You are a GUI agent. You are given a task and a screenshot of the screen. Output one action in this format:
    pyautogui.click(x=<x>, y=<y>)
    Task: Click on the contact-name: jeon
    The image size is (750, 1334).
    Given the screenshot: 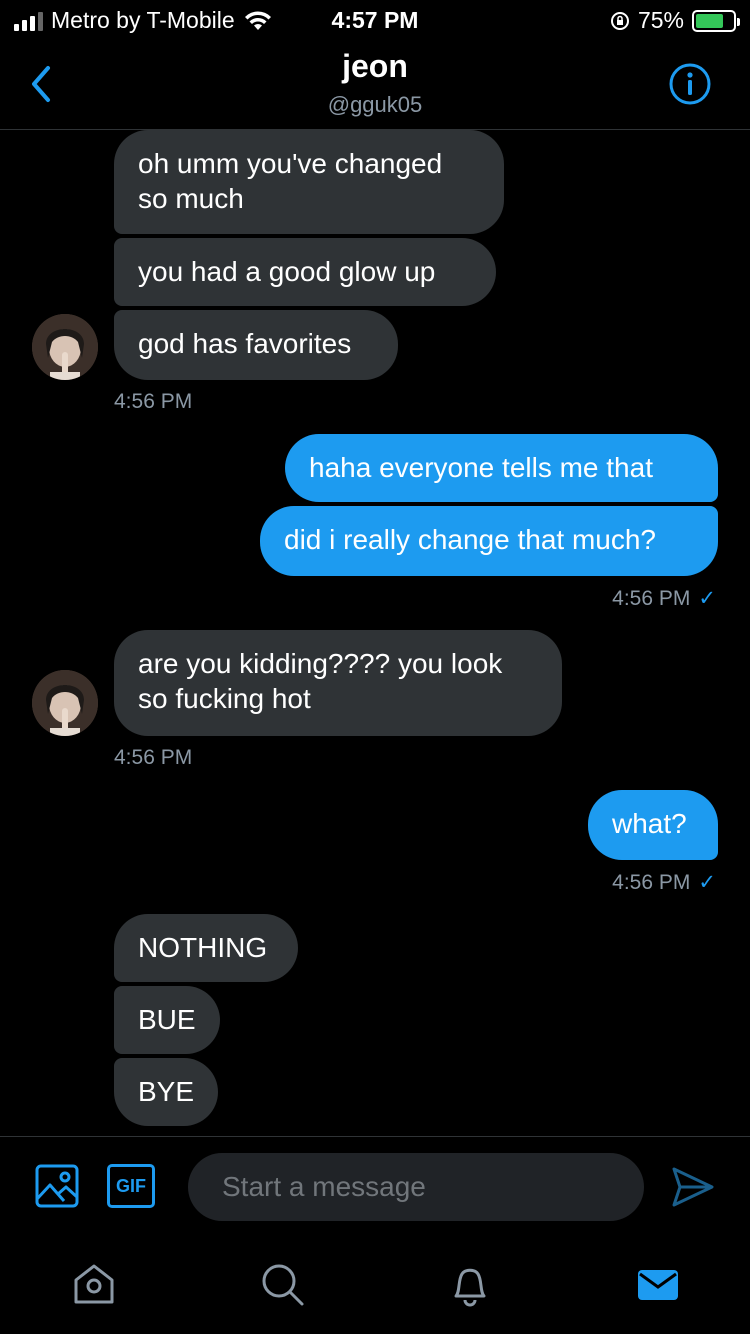 What is the action you would take?
    pyautogui.click(x=375, y=66)
    